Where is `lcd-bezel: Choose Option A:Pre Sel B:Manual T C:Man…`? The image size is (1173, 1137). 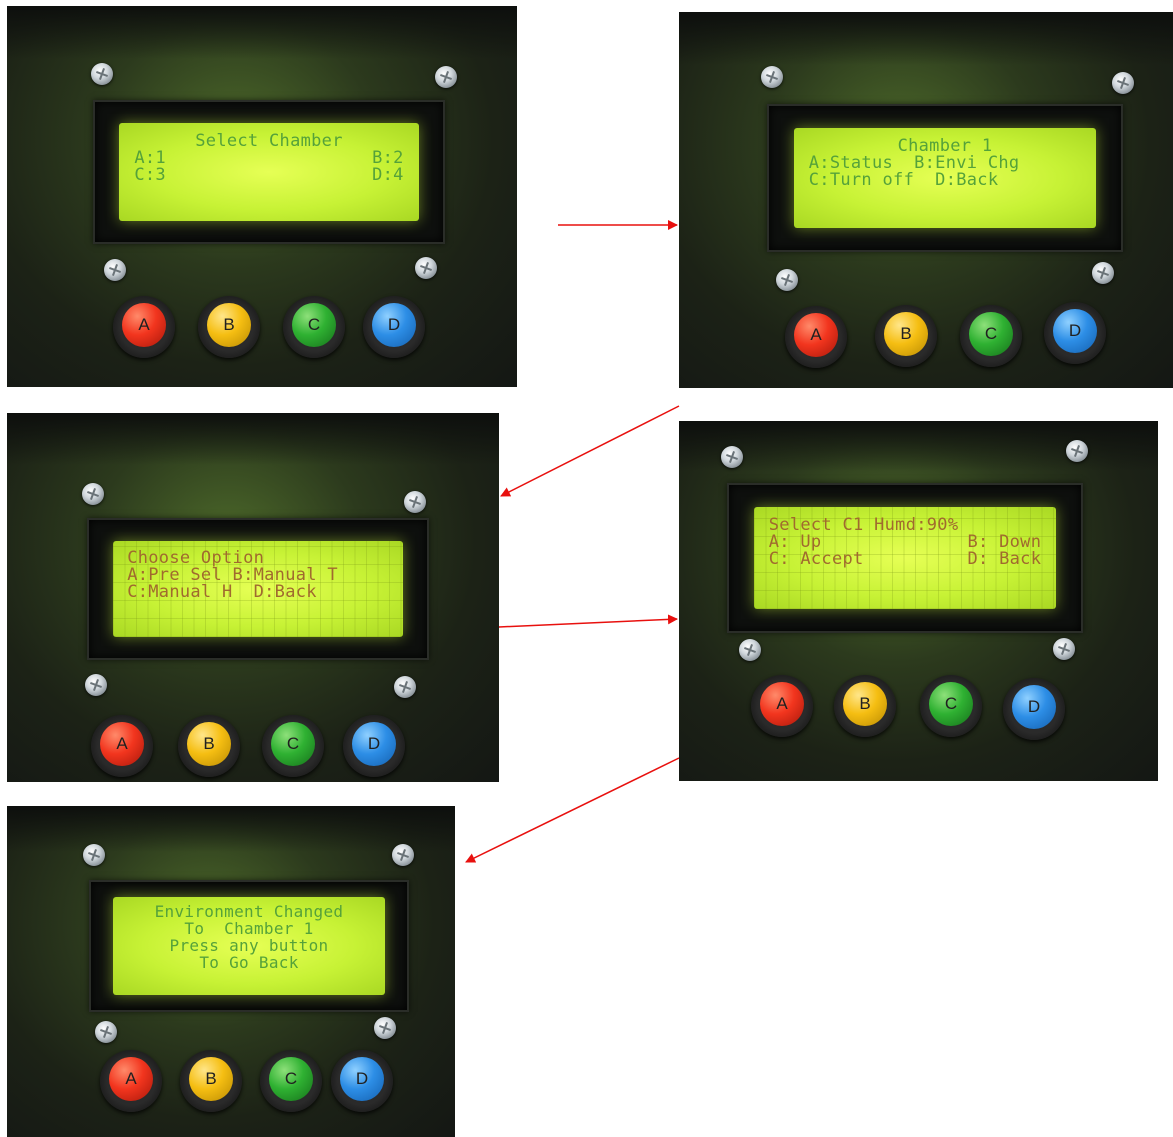
lcd-bezel: Choose Option A:Pre Sel B:Manual T C:Man… is located at coordinates (258, 589).